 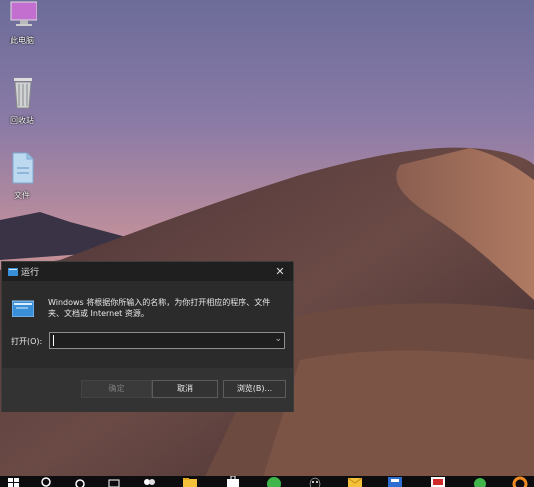 What do you see at coordinates (480, 481) in the screenshot?
I see `wechat-icon` at bounding box center [480, 481].